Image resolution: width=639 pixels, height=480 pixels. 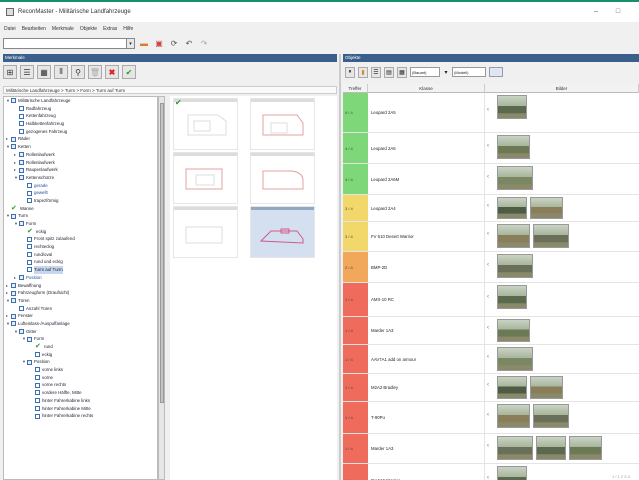 What do you see at coordinates (80, 132) in the screenshot?
I see `tree-item: gezogenes Fahrzeug` at bounding box center [80, 132].